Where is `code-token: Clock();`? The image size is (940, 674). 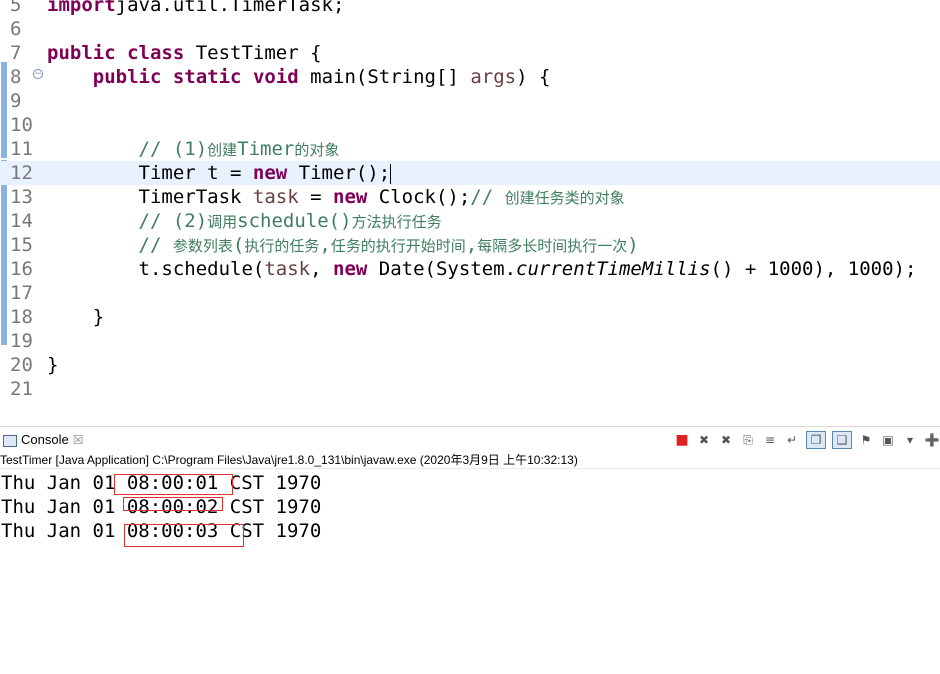
code-token: Clock(); is located at coordinates (419, 197).